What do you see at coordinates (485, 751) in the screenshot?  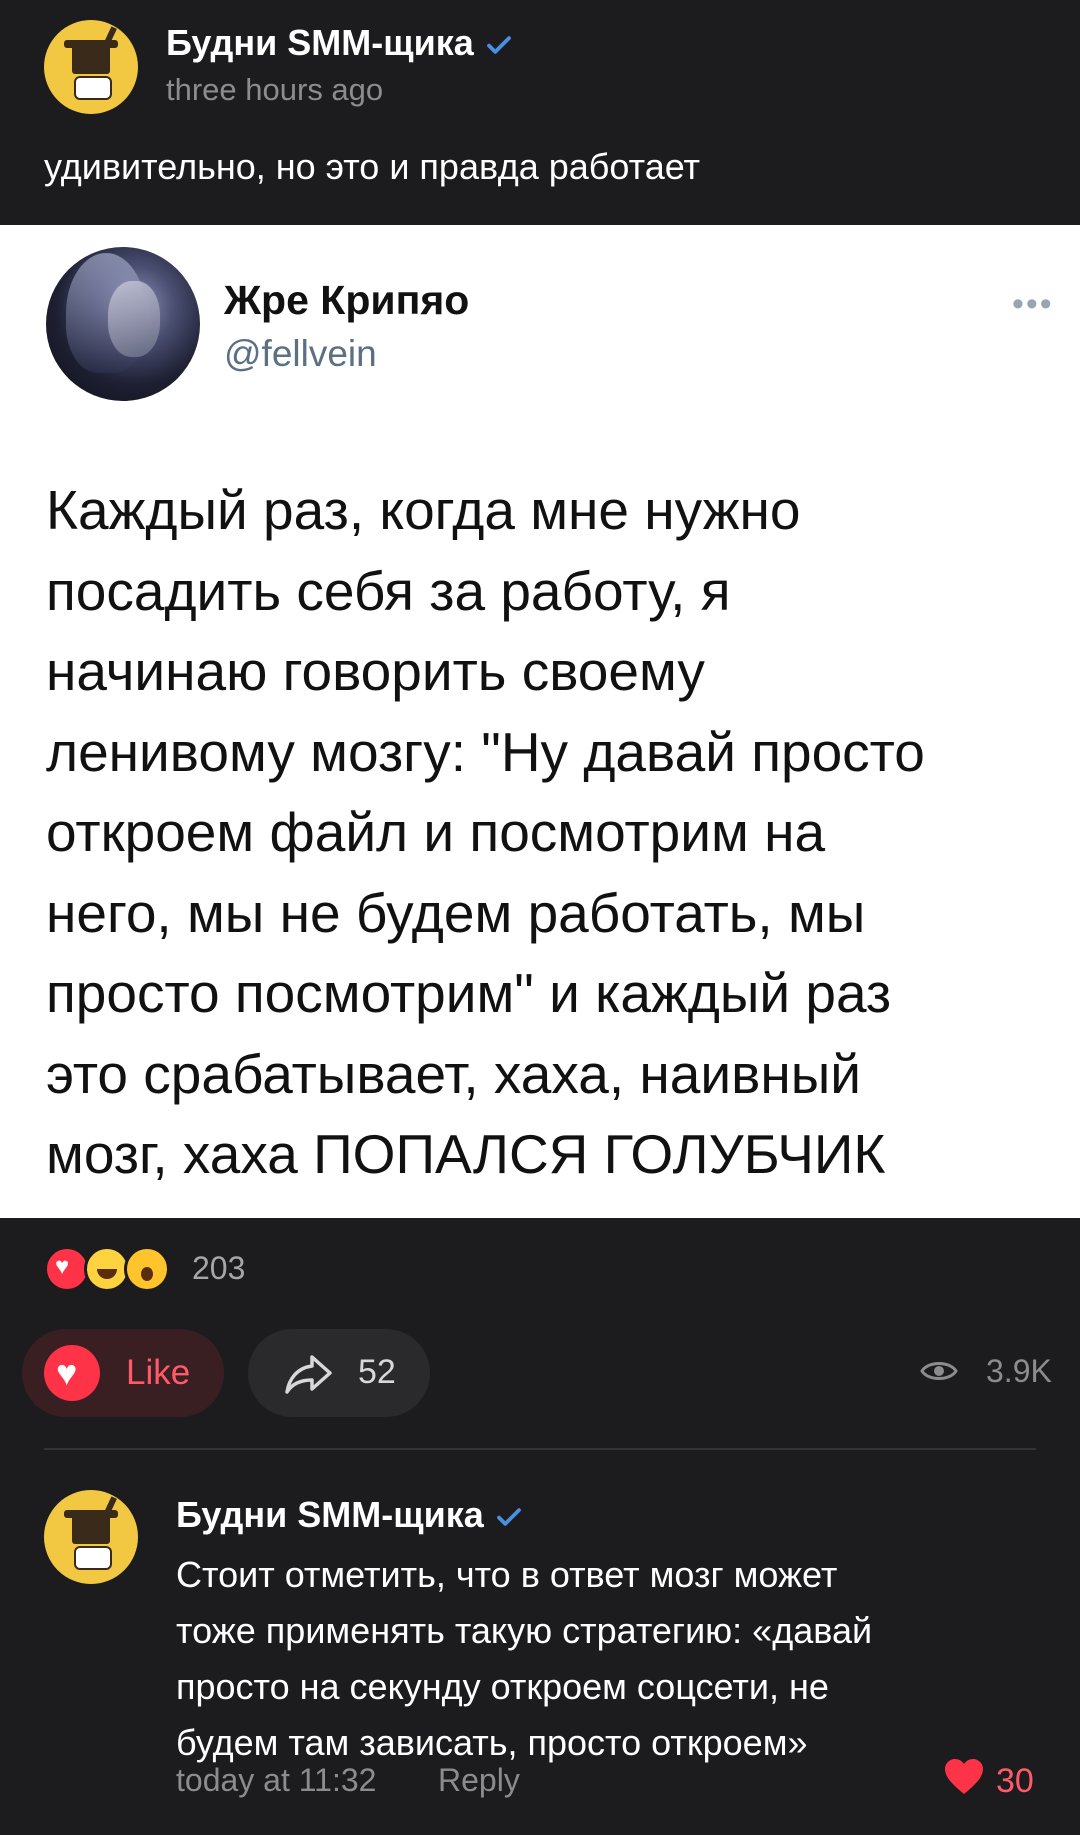 I see `tweet-line: ленивому мозгу: "Ну давай просто` at bounding box center [485, 751].